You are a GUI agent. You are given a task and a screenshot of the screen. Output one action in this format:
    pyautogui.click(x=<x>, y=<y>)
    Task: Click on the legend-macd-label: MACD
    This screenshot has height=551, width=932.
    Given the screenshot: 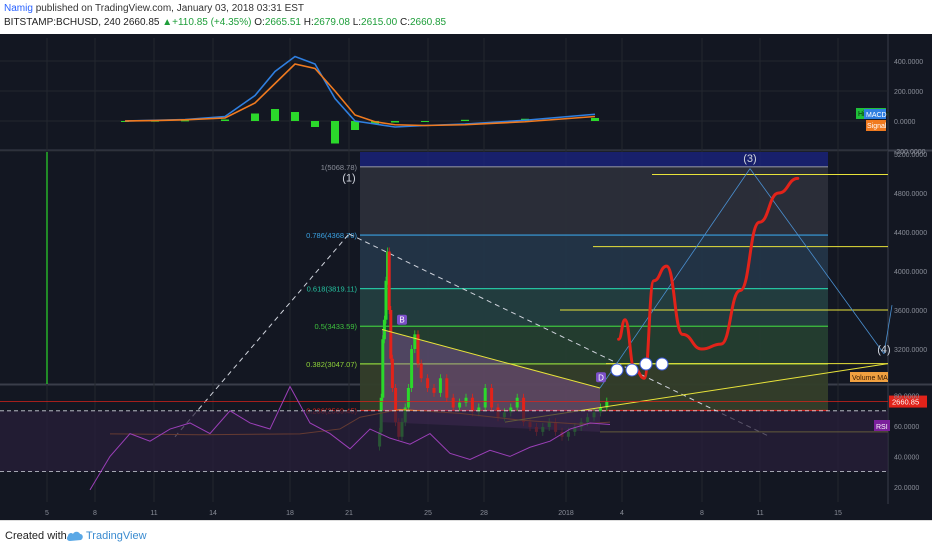 What is the action you would take?
    pyautogui.click(x=876, y=115)
    